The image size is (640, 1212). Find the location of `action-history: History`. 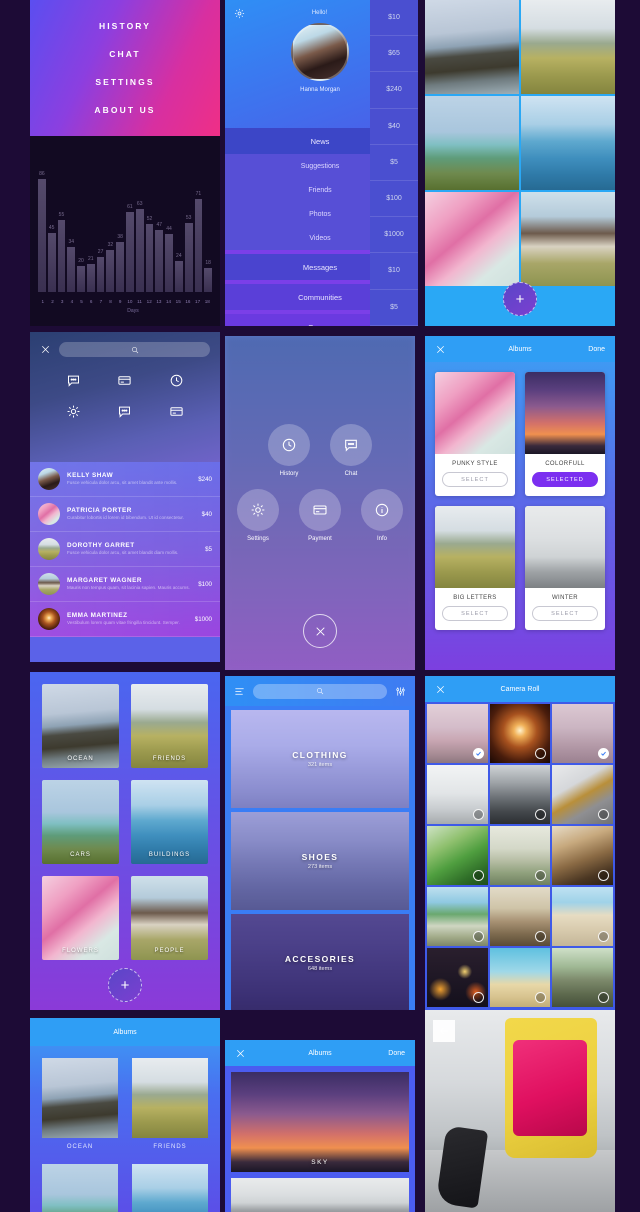

action-history: History is located at coordinates (289, 450).